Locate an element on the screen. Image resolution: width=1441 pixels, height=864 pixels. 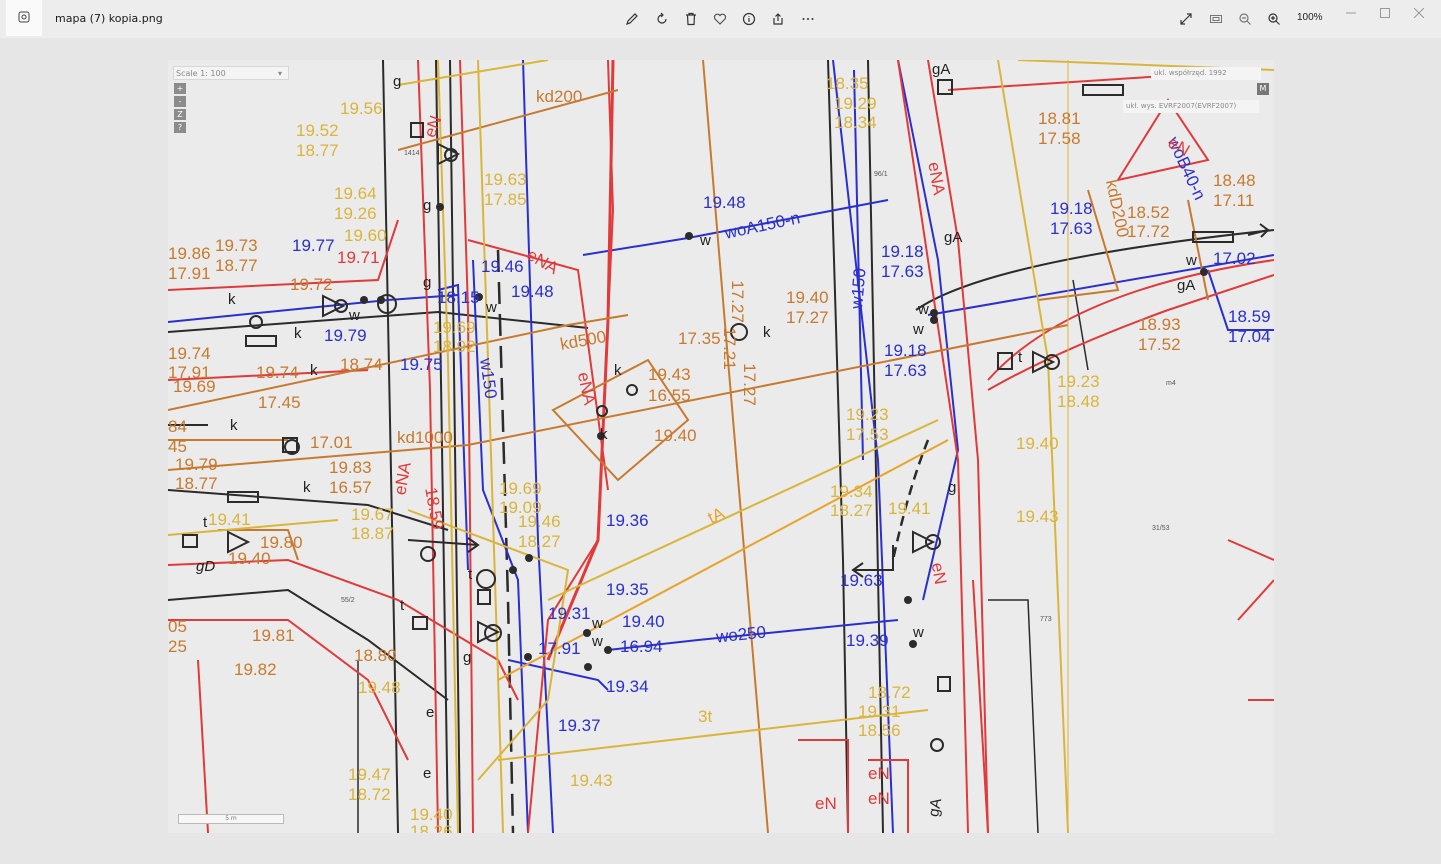
map-label: 17.04 is located at coordinates (1249, 336).